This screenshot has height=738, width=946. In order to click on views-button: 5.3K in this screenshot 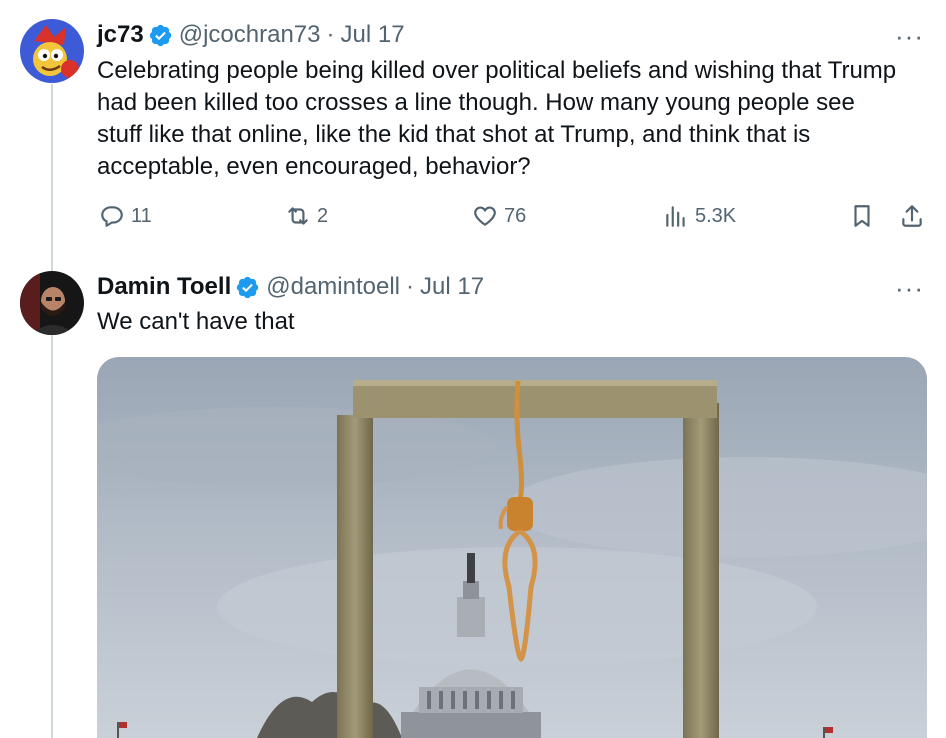, I will do `click(699, 216)`.